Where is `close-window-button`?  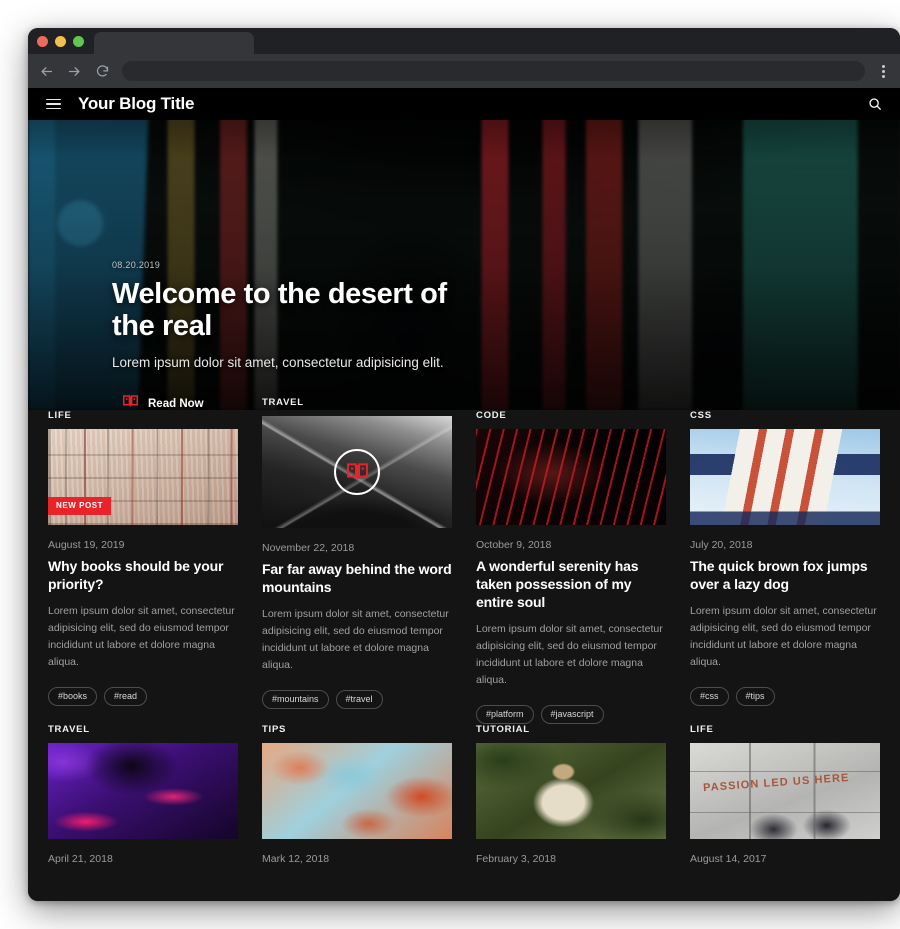
close-window-button is located at coordinates (42, 41).